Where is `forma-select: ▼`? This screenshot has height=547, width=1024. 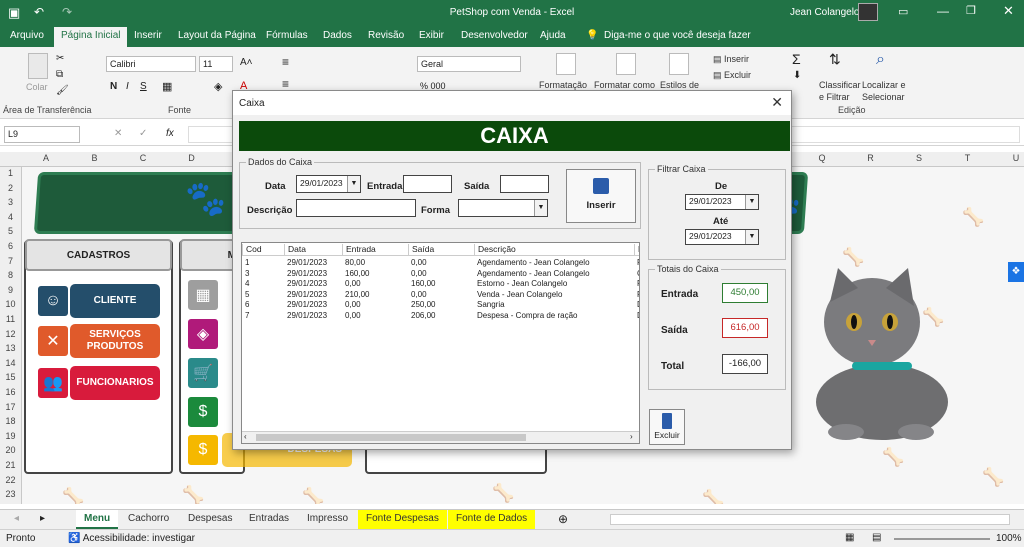 forma-select: ▼ is located at coordinates (503, 208).